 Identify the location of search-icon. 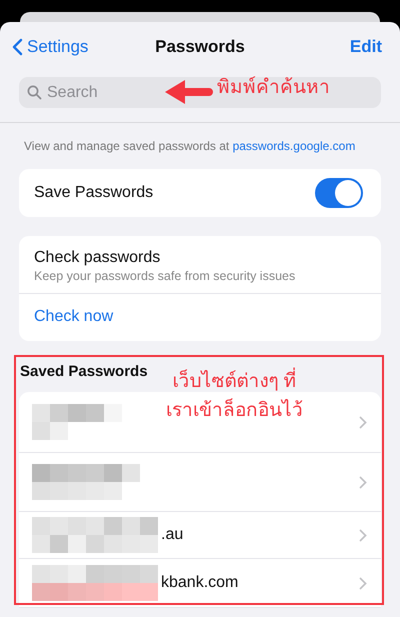
(34, 92).